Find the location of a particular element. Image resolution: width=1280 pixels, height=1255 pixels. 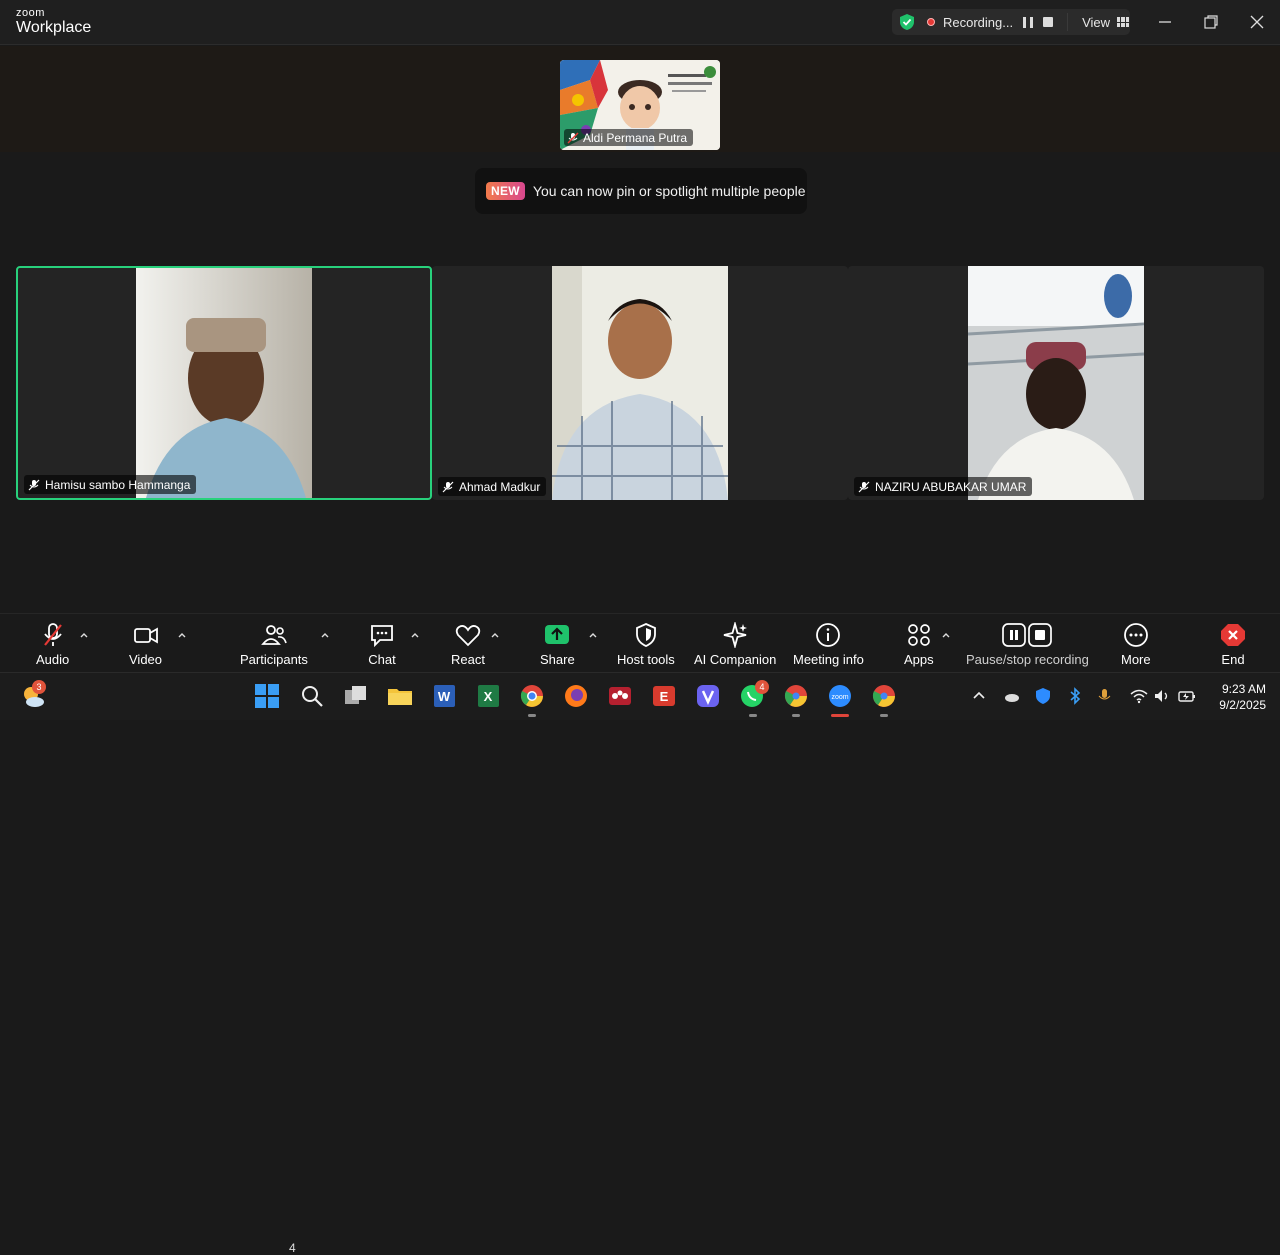

svg-text: E is located at coordinates (664, 696).